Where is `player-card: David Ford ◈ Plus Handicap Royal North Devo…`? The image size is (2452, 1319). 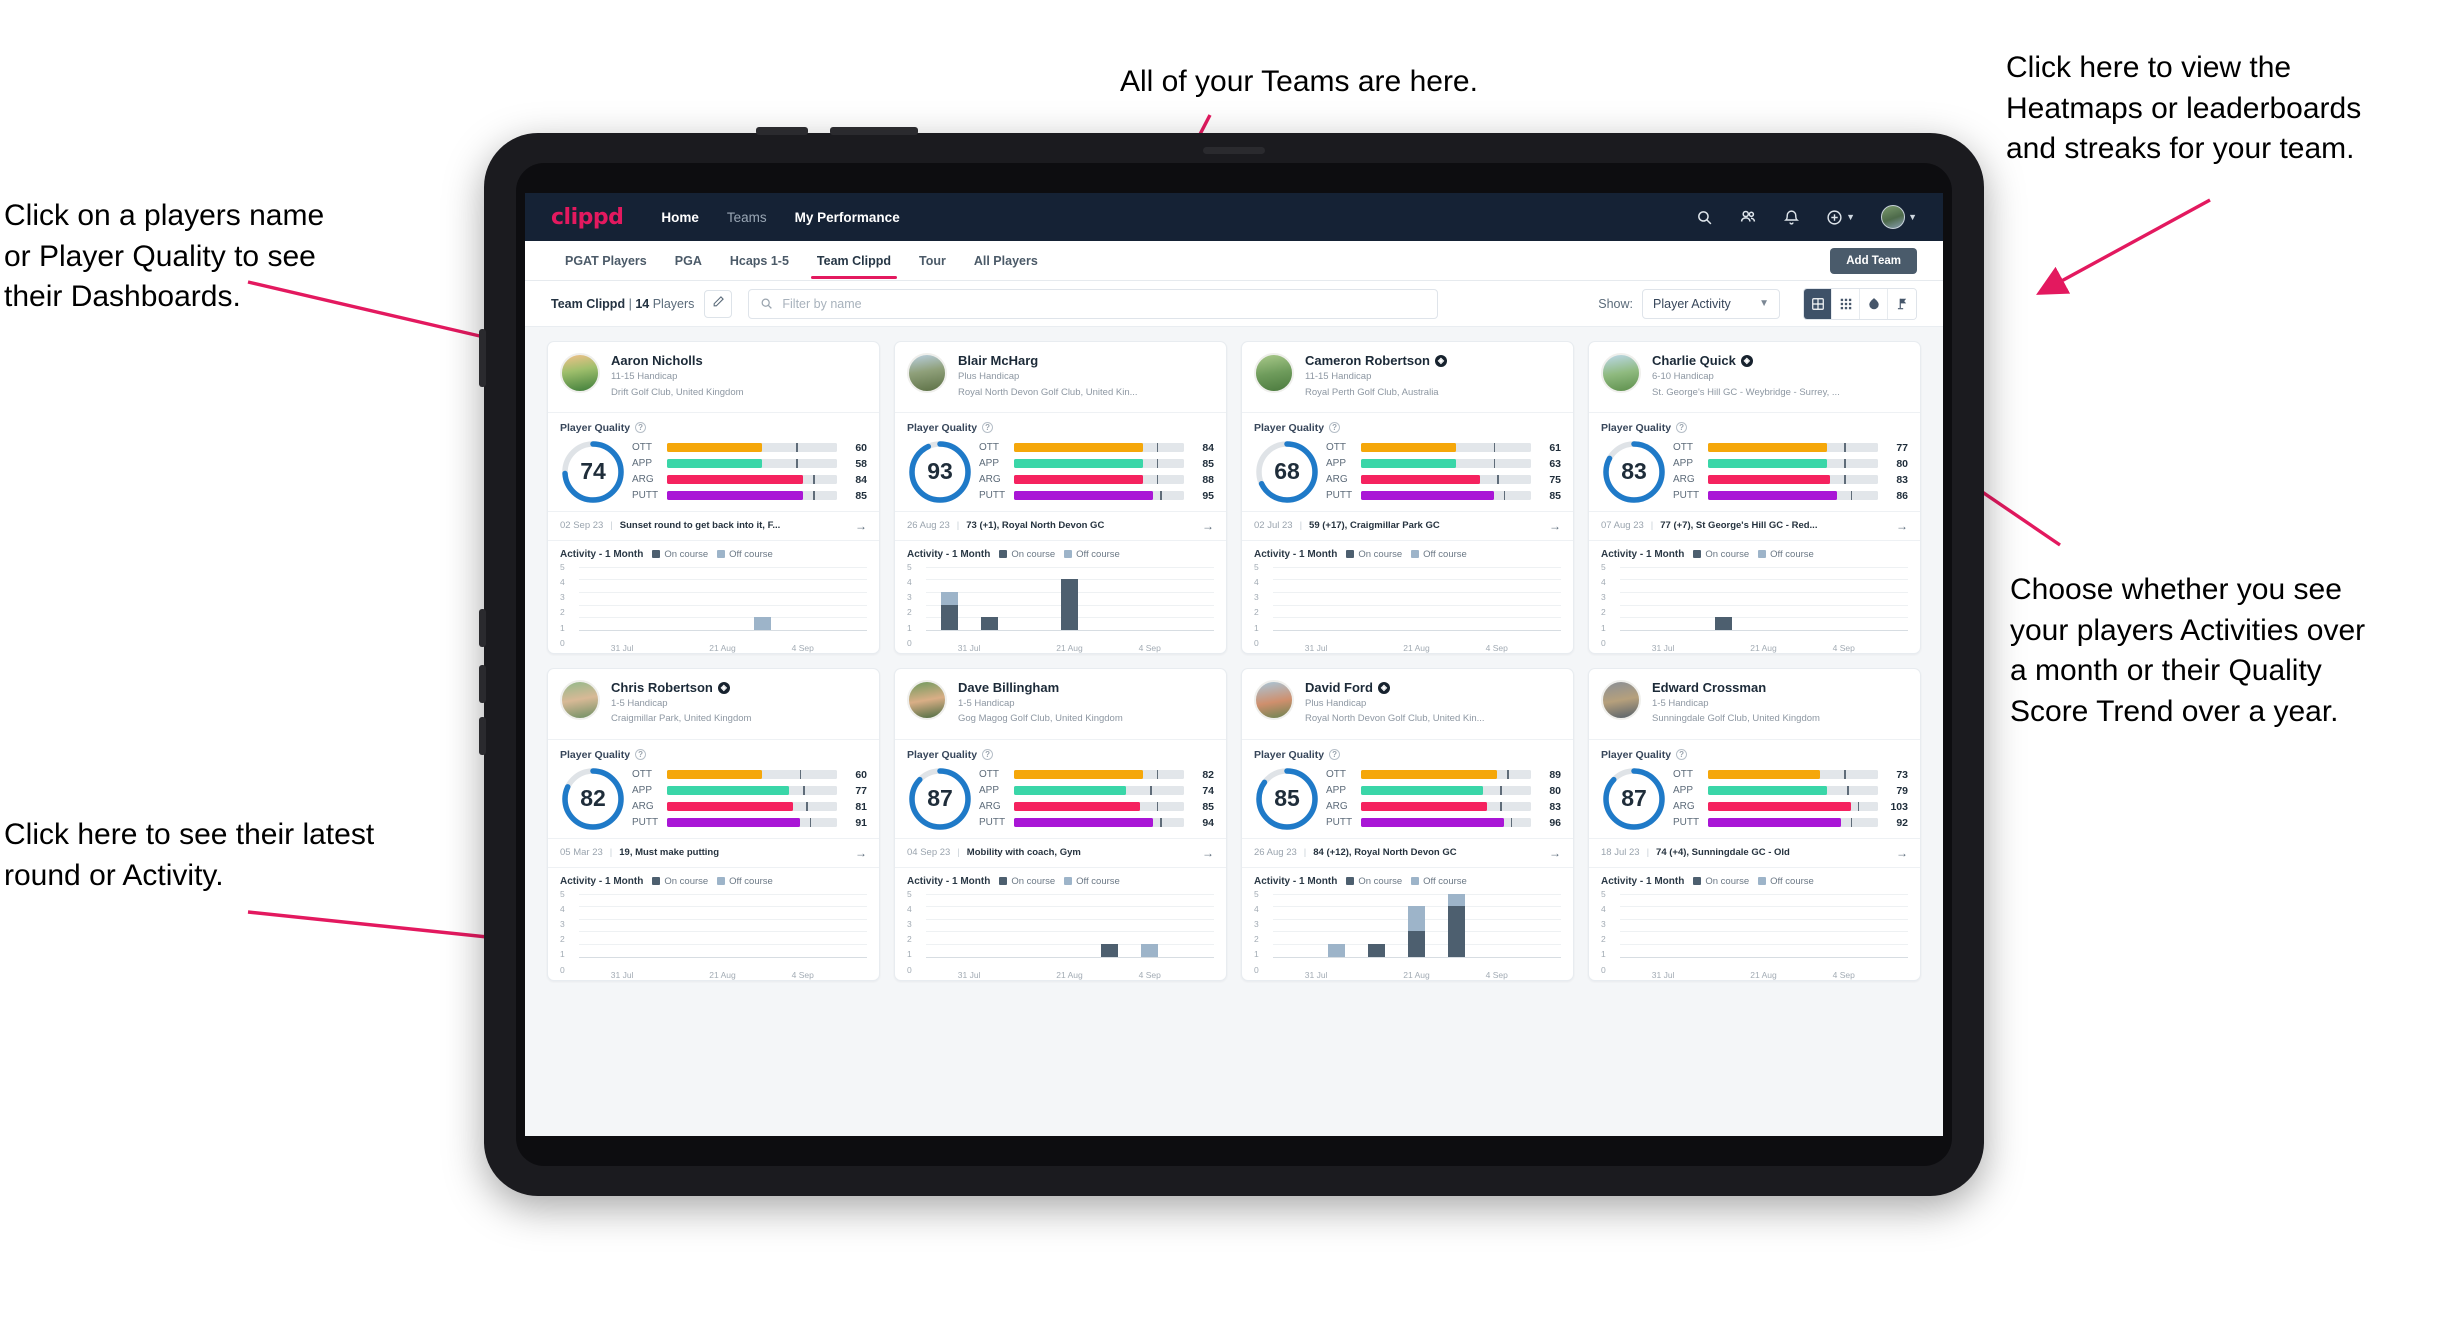 player-card: David Ford ◈ Plus Handicap Royal North Devo… is located at coordinates (1407, 824).